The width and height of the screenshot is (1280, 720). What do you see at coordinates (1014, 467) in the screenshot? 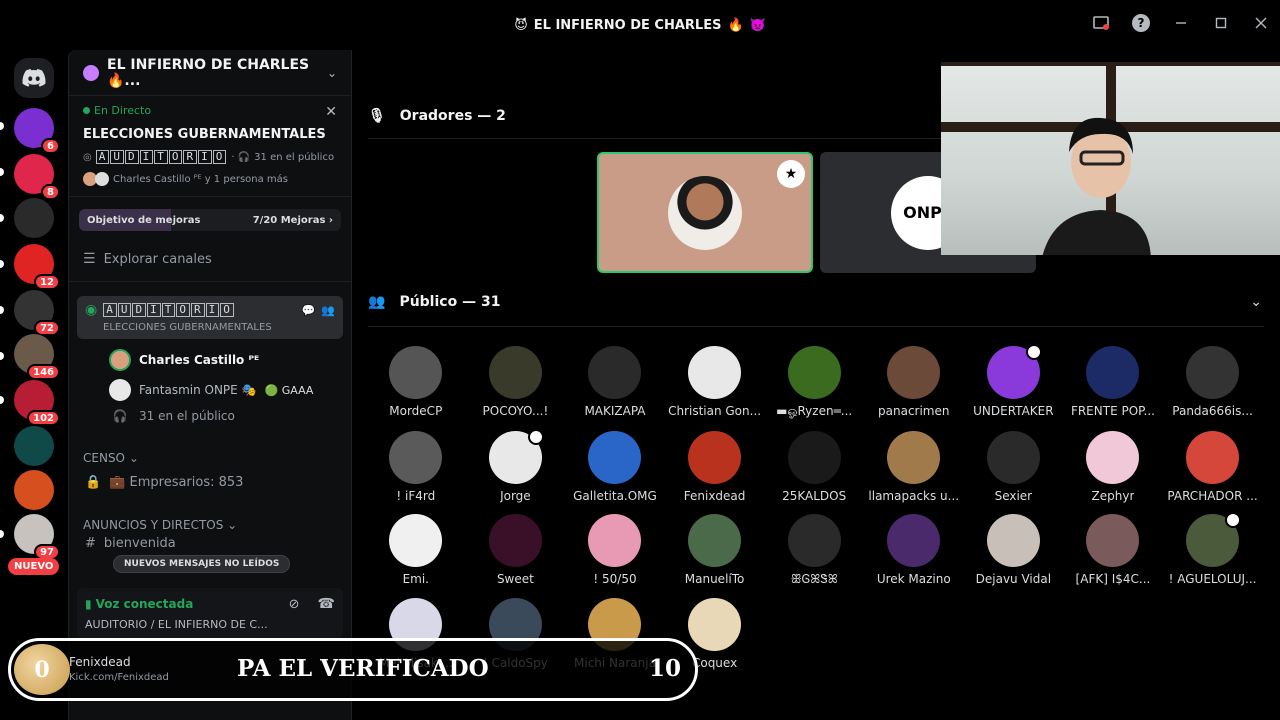
I see `audience-member: Sexier` at bounding box center [1014, 467].